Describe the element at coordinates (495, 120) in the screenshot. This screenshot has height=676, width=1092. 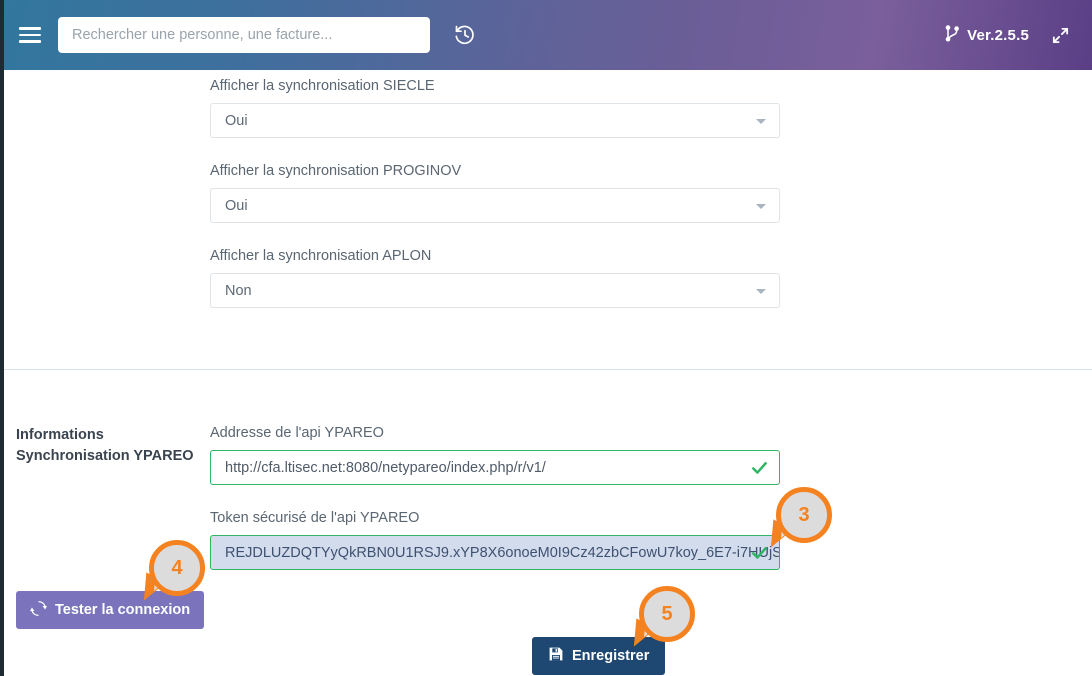
I see `select-siecle: Oui` at that location.